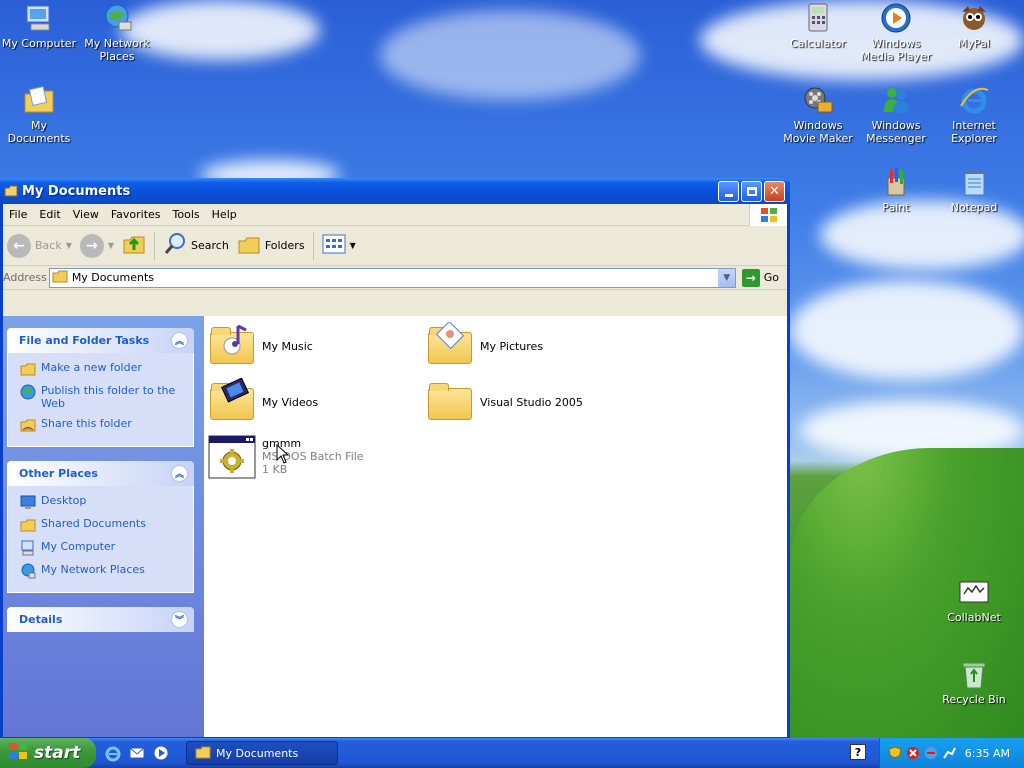 The image size is (1024, 768). What do you see at coordinates (25, 277) in the screenshot?
I see `address-label: Address` at bounding box center [25, 277].